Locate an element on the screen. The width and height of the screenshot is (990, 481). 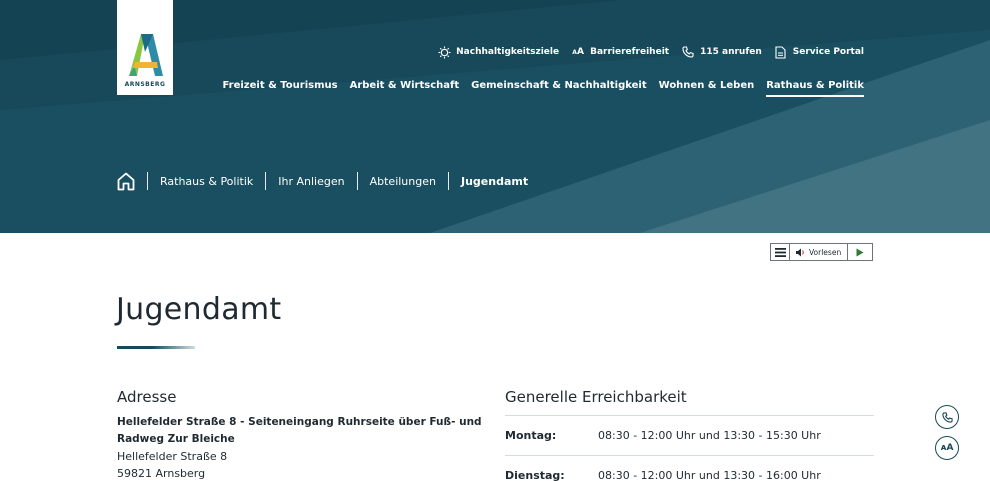
service-link-label: Nachhaltigkeitsziele is located at coordinates (508, 52).